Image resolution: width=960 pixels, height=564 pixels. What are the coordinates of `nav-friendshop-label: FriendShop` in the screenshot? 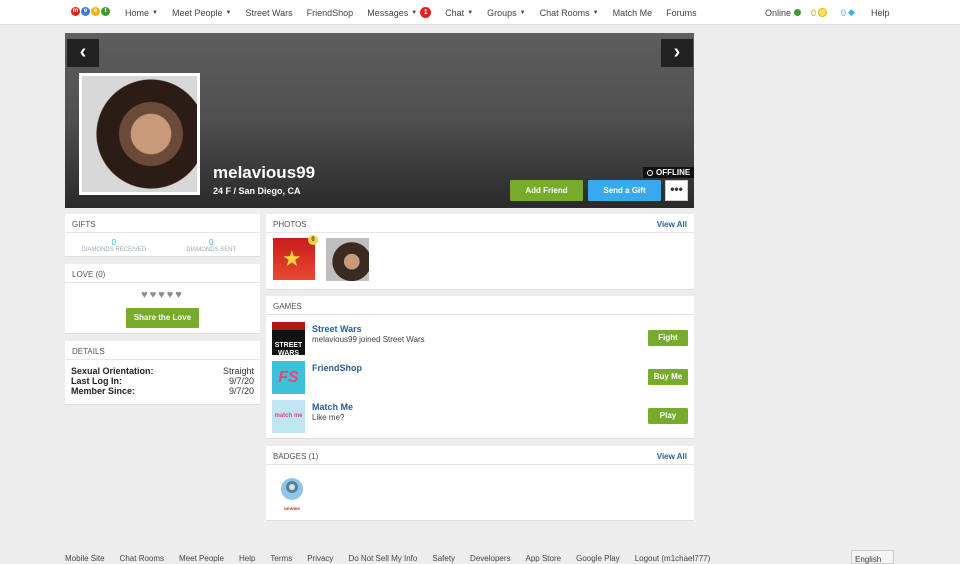 It's located at (330, 12).